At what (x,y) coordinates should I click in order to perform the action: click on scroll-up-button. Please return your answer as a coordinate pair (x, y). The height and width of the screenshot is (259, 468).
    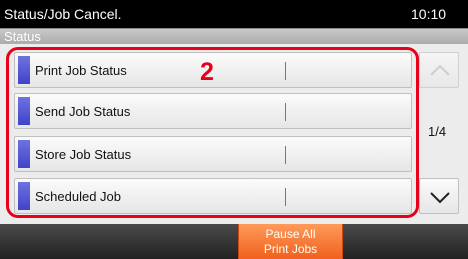
    Looking at the image, I should click on (439, 70).